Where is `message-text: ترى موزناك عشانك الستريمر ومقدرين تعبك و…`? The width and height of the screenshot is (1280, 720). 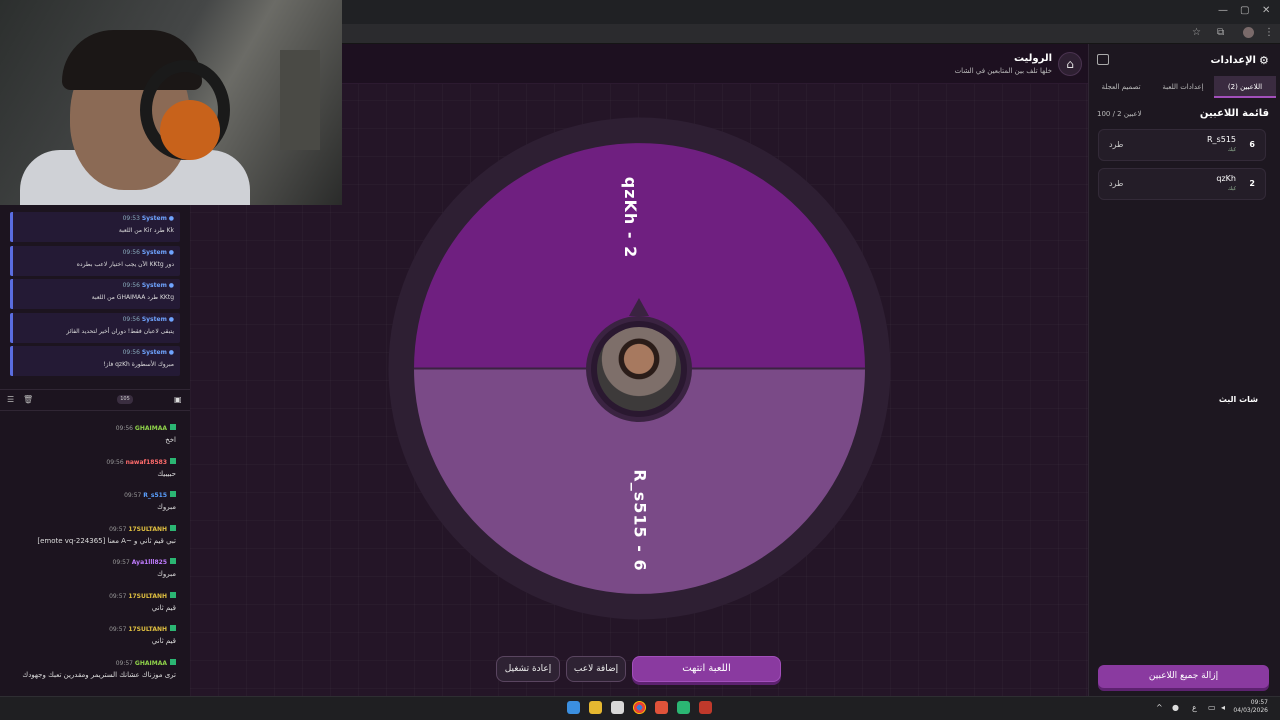 message-text: ترى موزناك عشانك الستريمر ومقدرين تعبك و… is located at coordinates (99, 674).